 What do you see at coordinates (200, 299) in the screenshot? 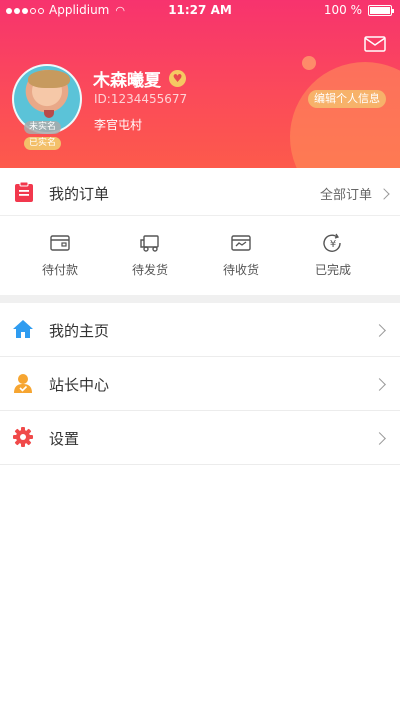
I see `section-divider` at bounding box center [200, 299].